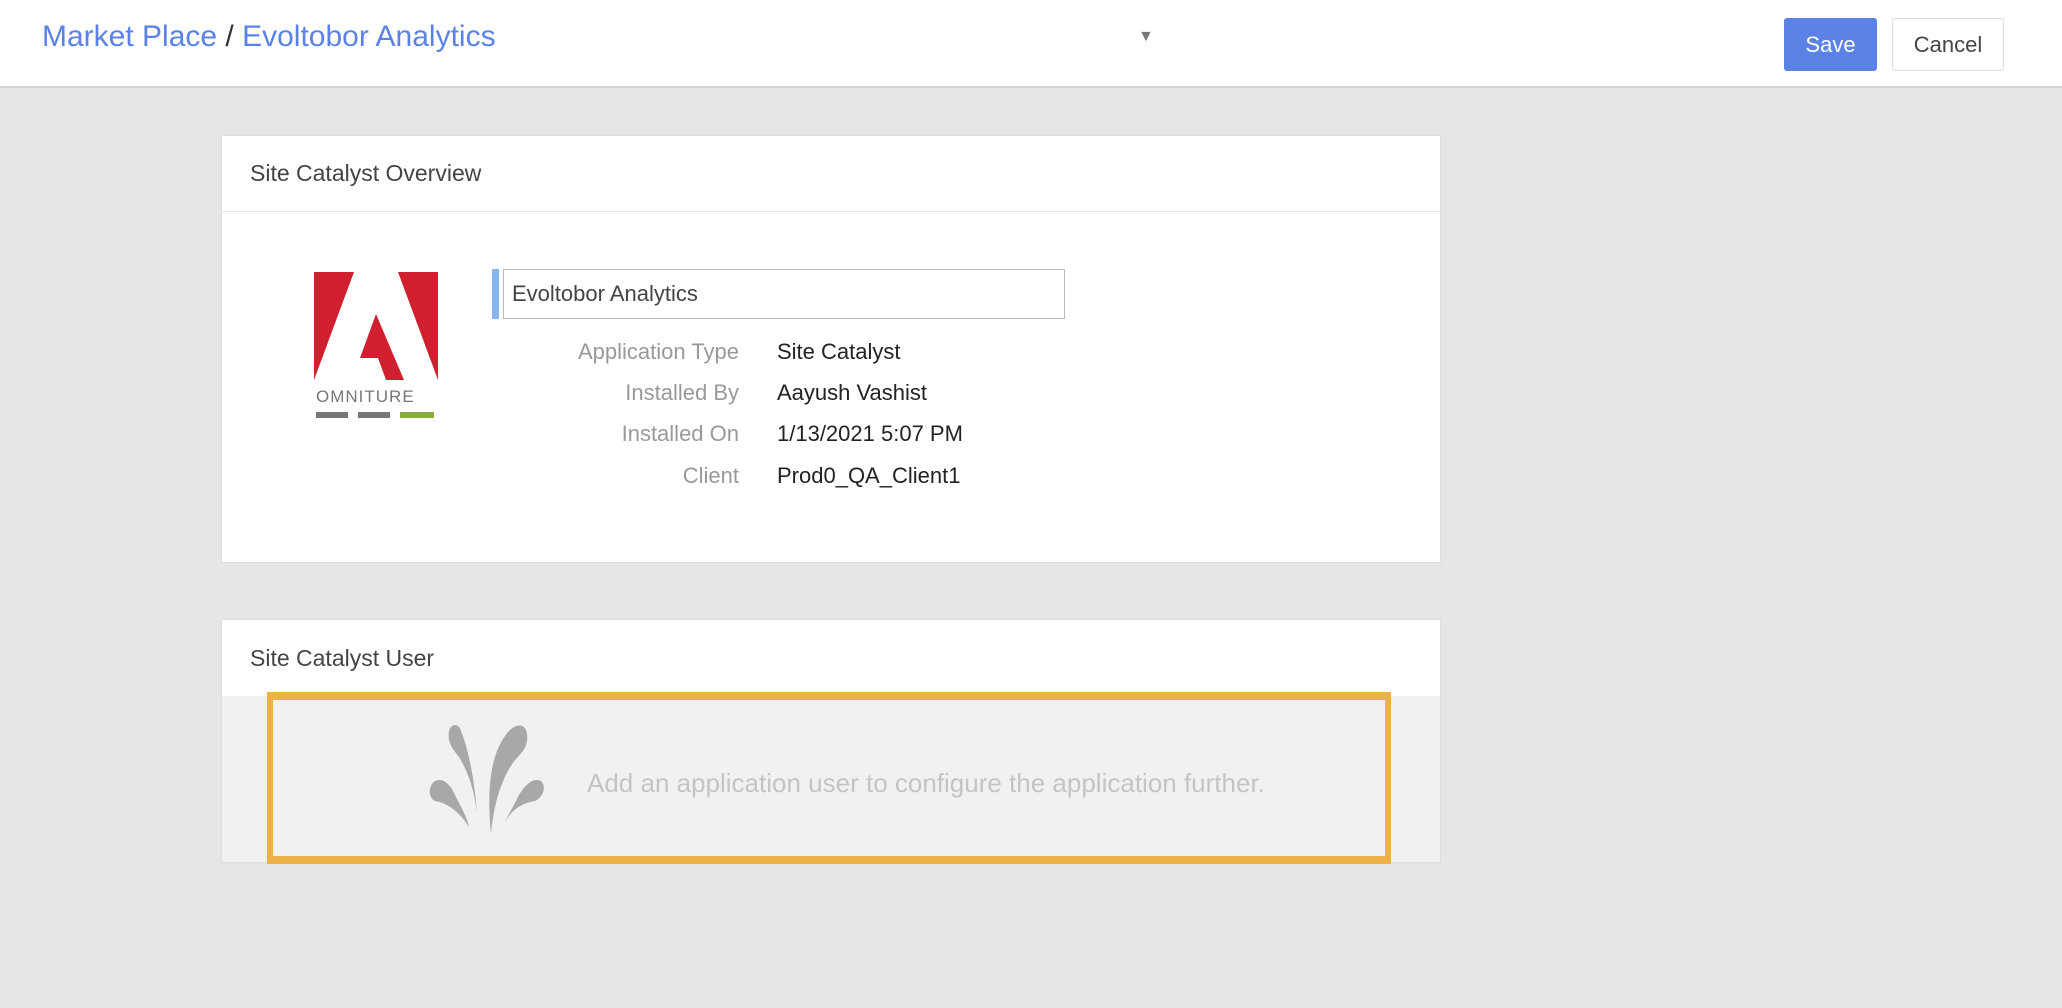 The width and height of the screenshot is (2062, 1008). Describe the element at coordinates (129, 36) in the screenshot. I see `breadcrumb-market-place: Market Place` at that location.